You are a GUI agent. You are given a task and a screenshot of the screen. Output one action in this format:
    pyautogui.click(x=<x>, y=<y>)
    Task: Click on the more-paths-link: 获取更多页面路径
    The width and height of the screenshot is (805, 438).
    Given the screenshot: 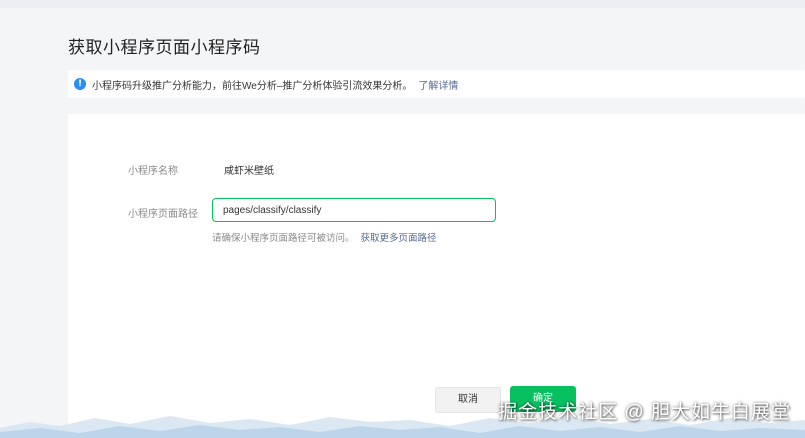 What is the action you would take?
    pyautogui.click(x=399, y=238)
    